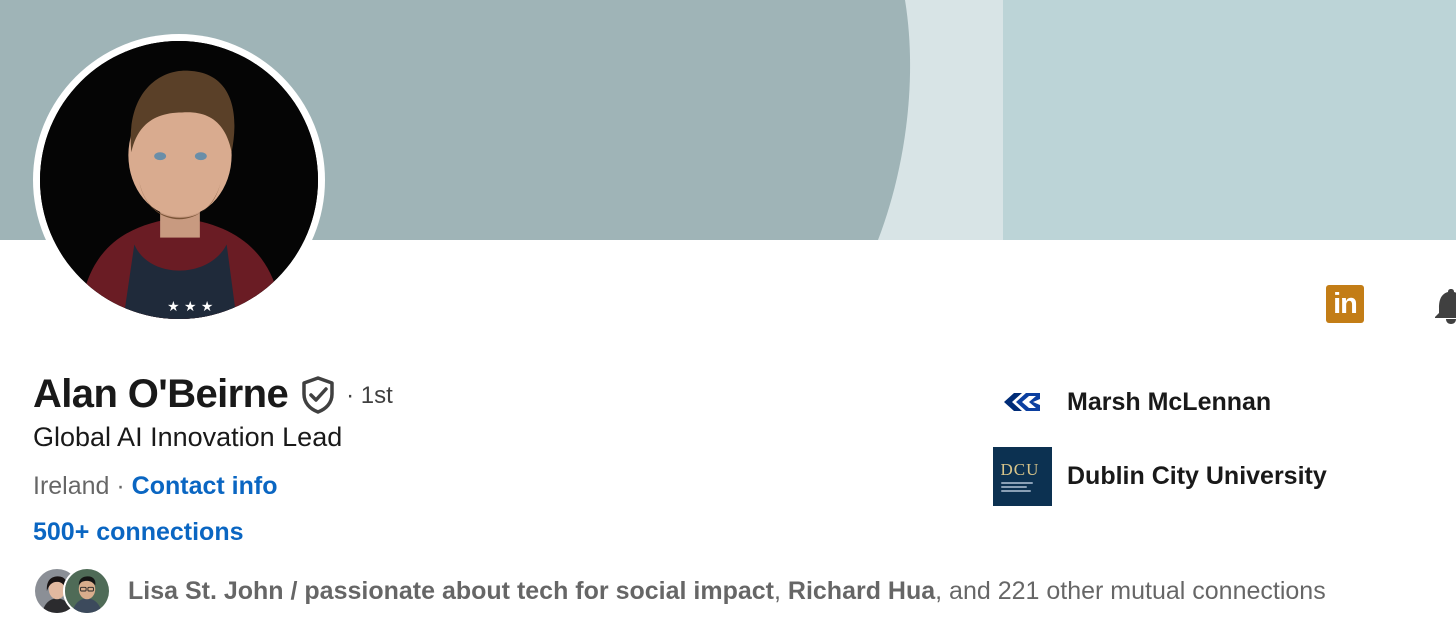  Describe the element at coordinates (1130, 590) in the screenshot. I see `mutual-rest: , and 221 other mutual connections` at that location.